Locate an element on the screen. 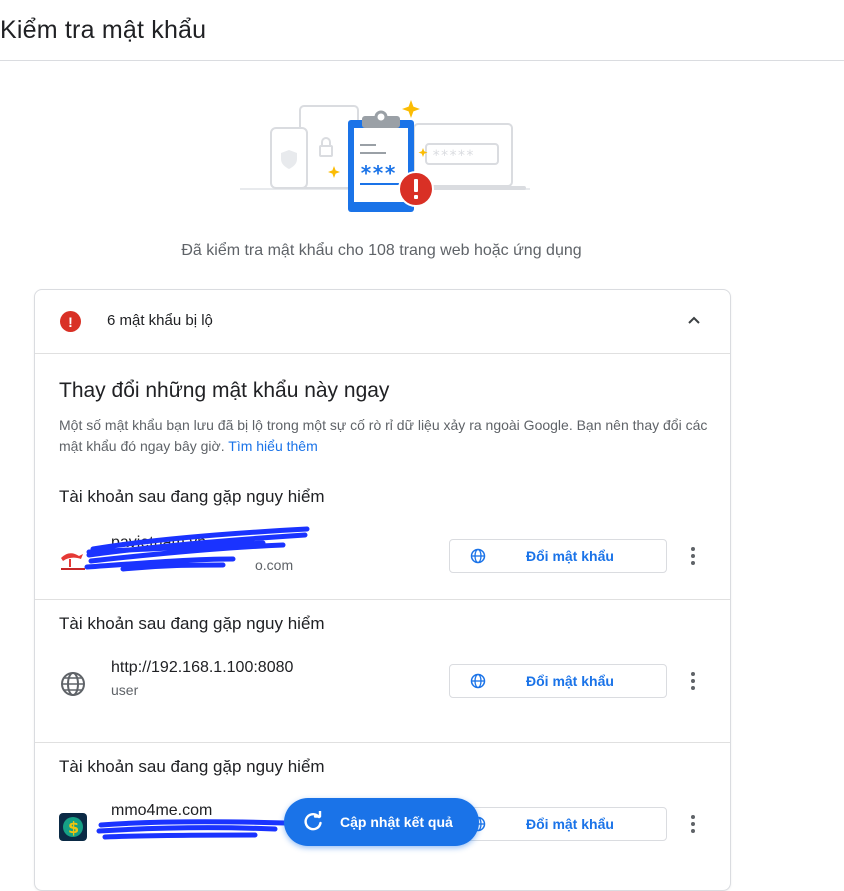  password-check-illustration: ***** *** is located at coordinates (385, 156).